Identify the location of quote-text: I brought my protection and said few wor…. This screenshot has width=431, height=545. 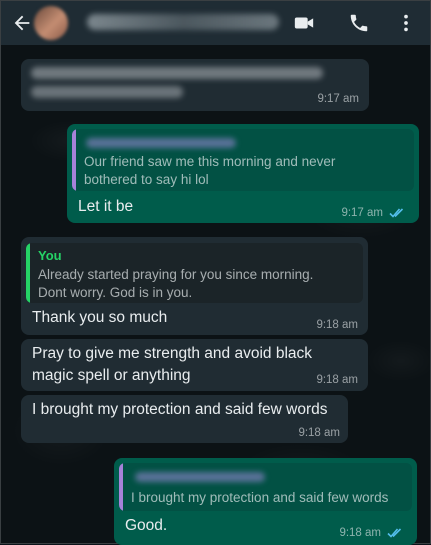
(260, 497).